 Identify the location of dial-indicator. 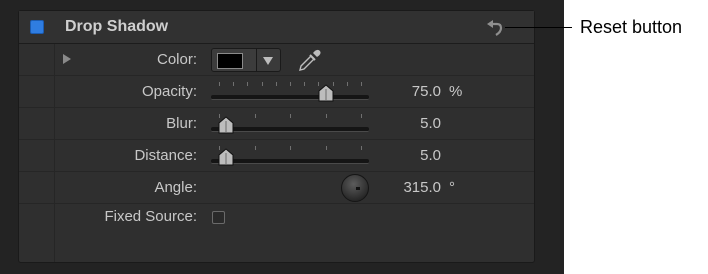
(358, 188).